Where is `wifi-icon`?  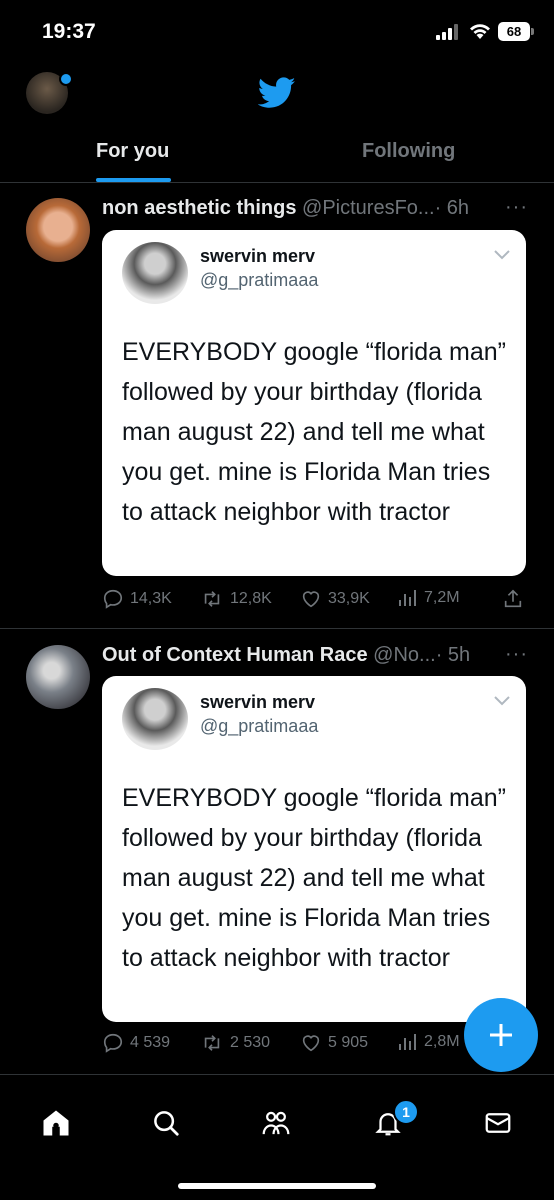
wifi-icon is located at coordinates (480, 31).